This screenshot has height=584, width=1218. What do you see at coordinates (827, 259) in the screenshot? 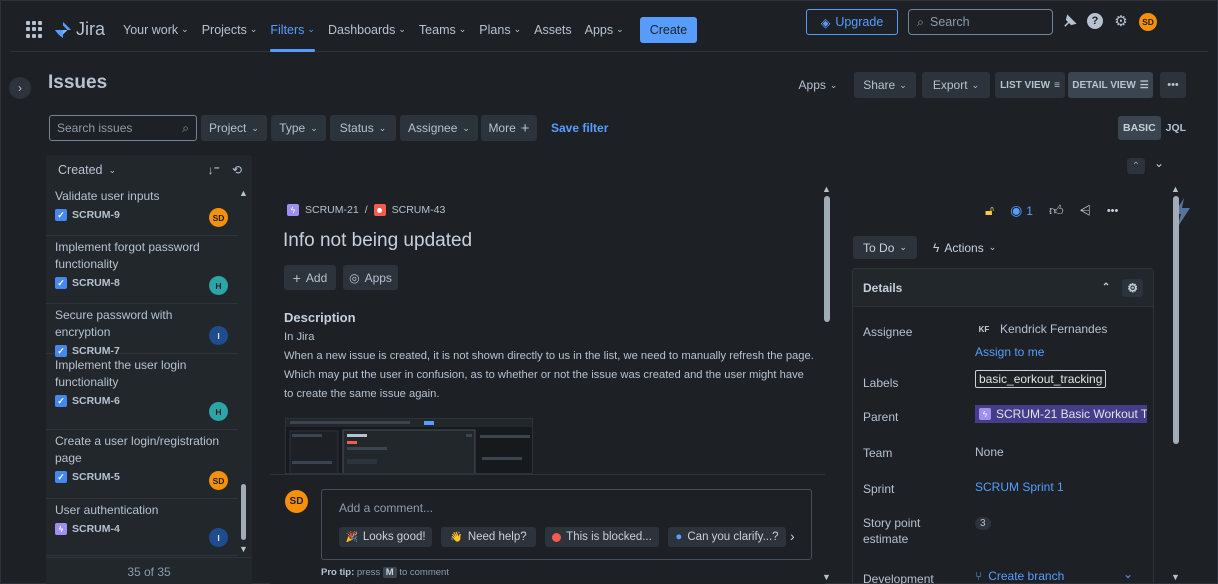
I see `detail-scroll-thumb` at bounding box center [827, 259].